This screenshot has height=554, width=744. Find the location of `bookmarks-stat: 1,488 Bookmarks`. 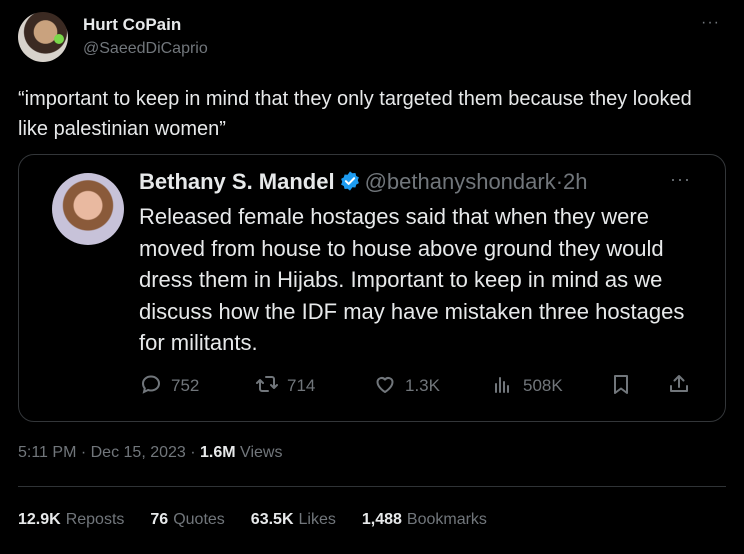

bookmarks-stat: 1,488 Bookmarks is located at coordinates (424, 520).